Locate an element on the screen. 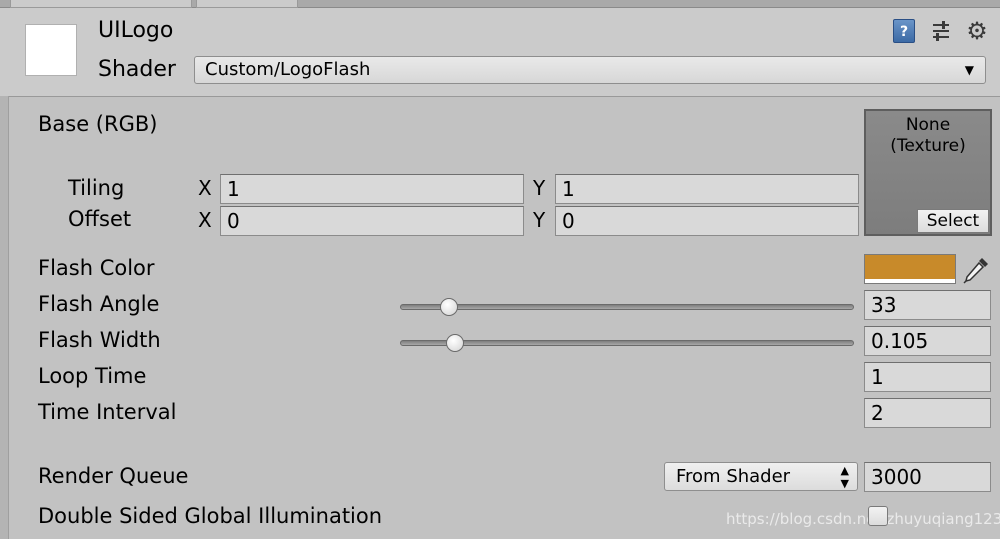 The width and height of the screenshot is (1000, 539). flash-width-label: Flash Width is located at coordinates (99, 340).